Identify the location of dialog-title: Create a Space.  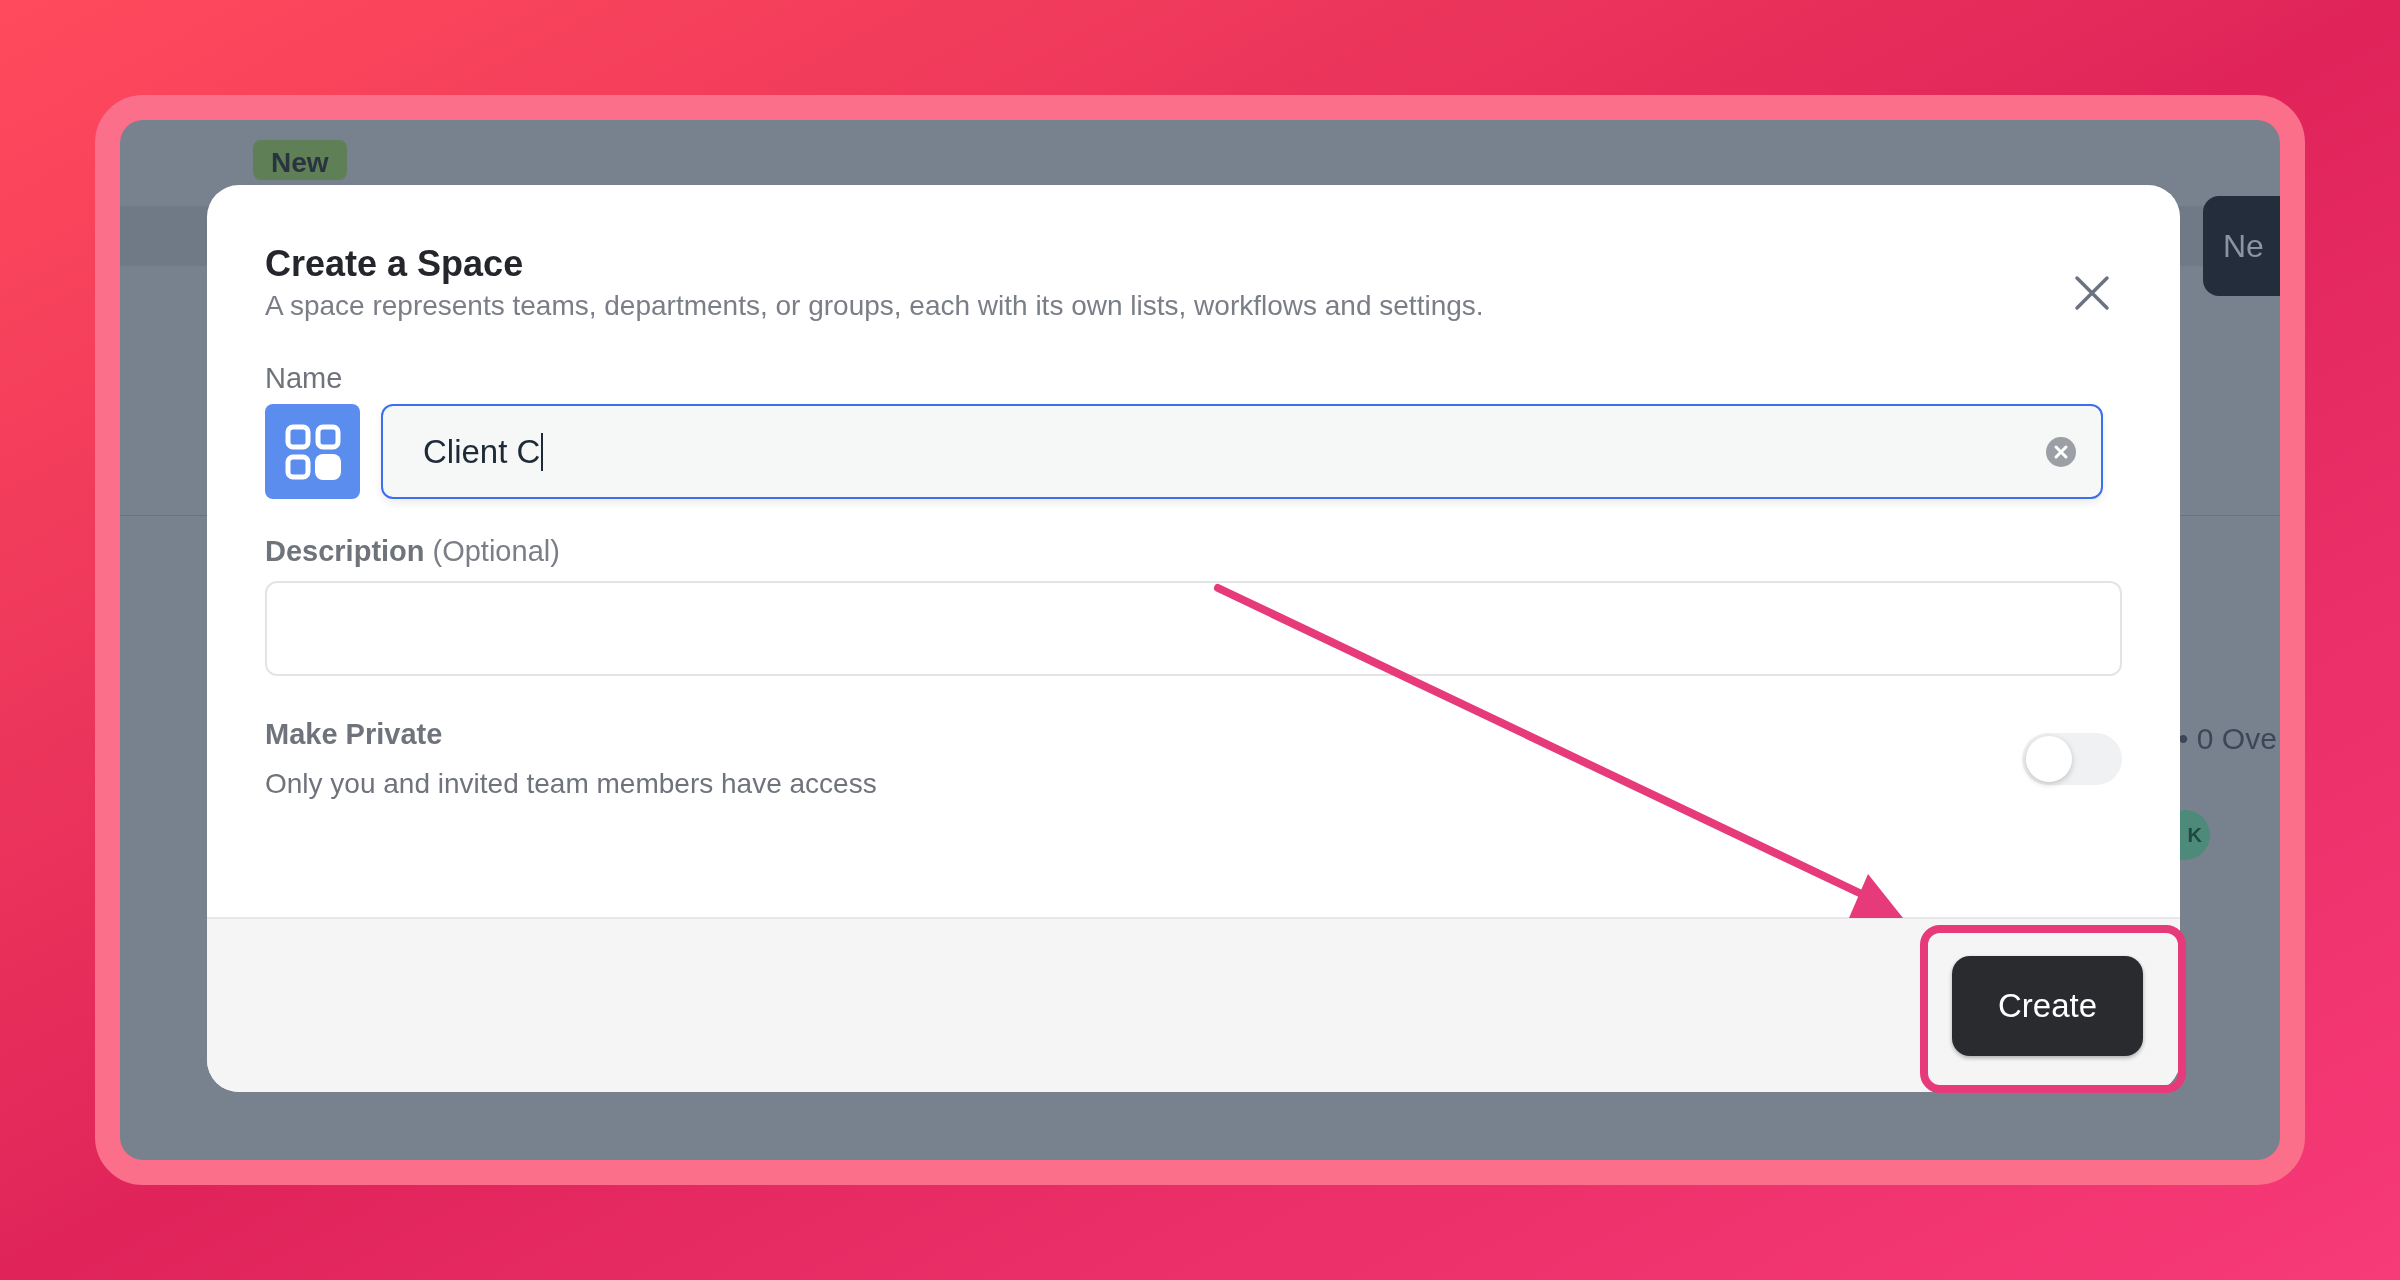
(394, 264).